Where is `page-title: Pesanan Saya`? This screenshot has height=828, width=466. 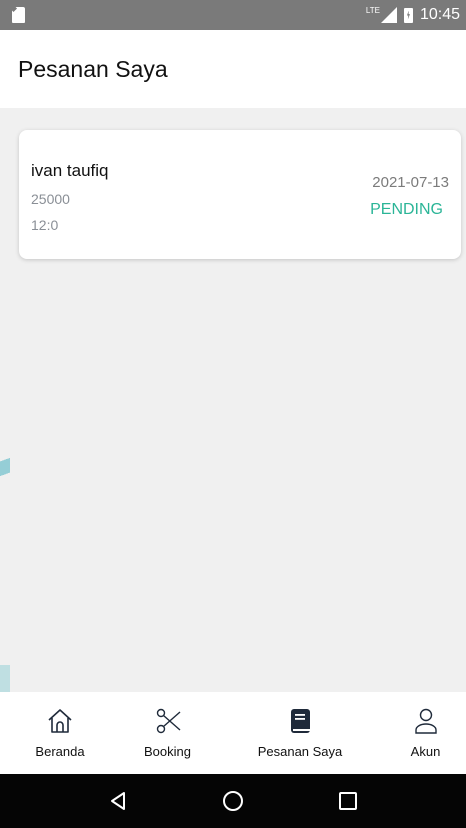
page-title: Pesanan Saya is located at coordinates (93, 68).